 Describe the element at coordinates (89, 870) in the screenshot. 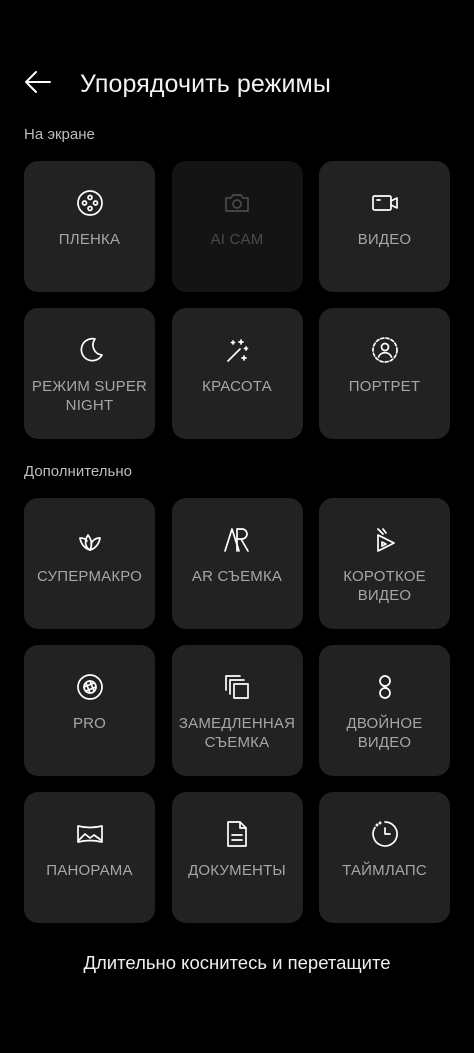

I see `mode-label: ПАНОРАМА` at that location.